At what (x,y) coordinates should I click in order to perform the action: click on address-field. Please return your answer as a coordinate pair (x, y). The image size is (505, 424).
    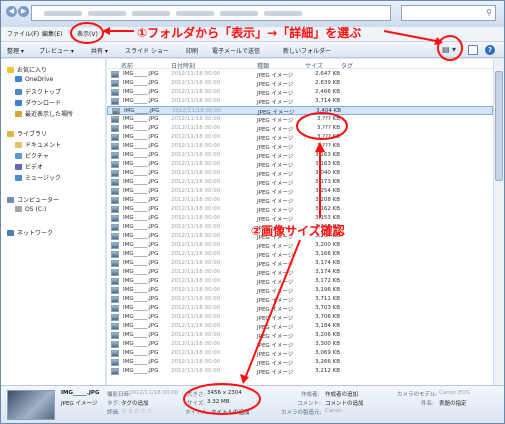
    Looking at the image, I should click on (211, 13).